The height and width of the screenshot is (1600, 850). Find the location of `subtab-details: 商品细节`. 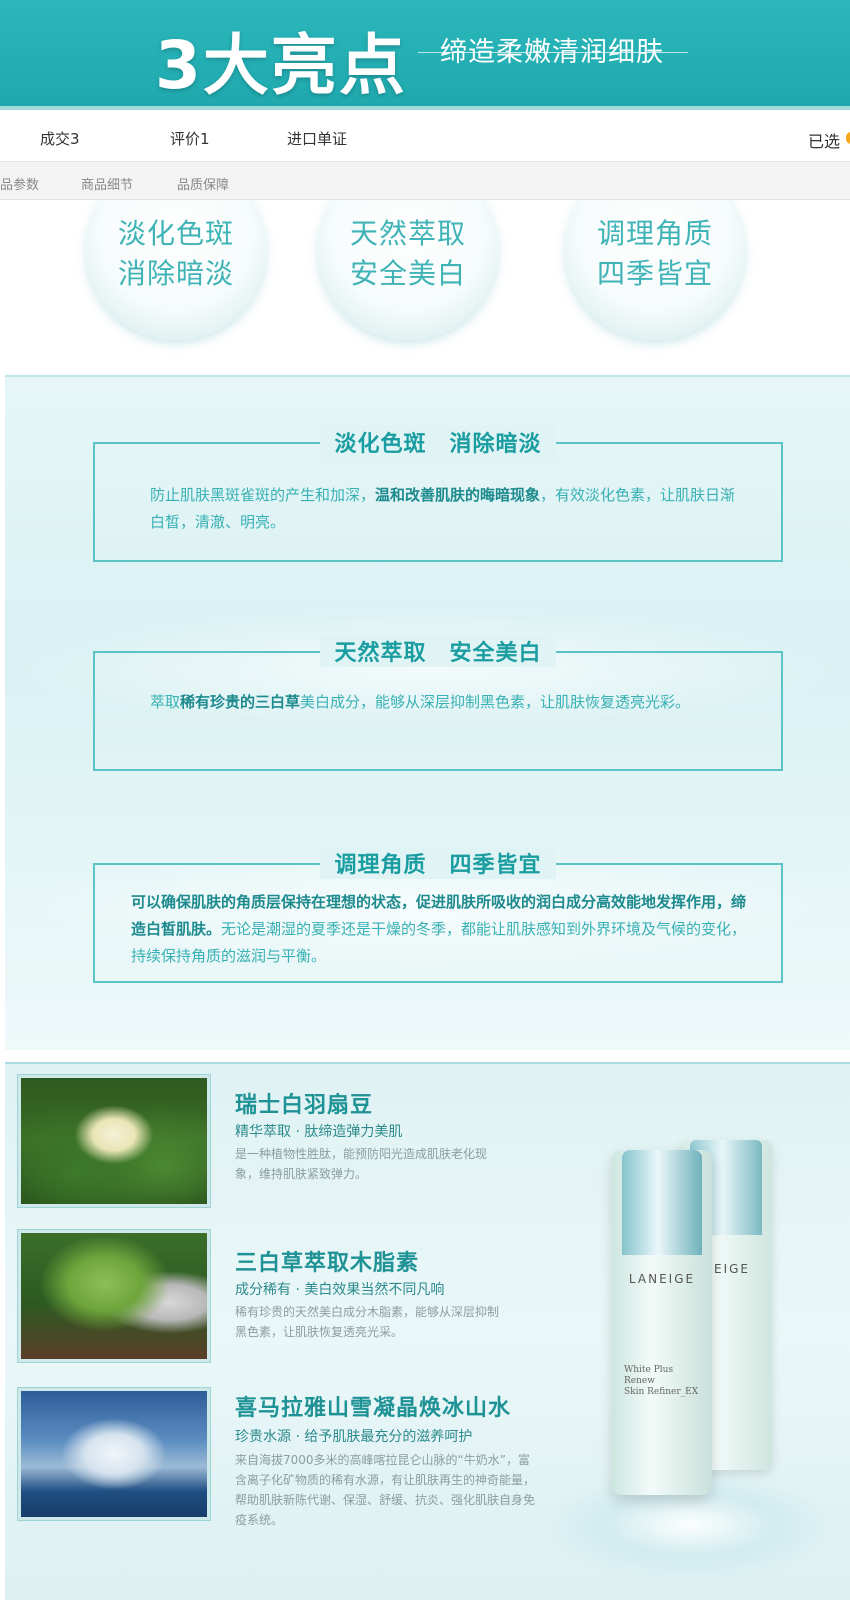

subtab-details: 商品细节 is located at coordinates (107, 183).